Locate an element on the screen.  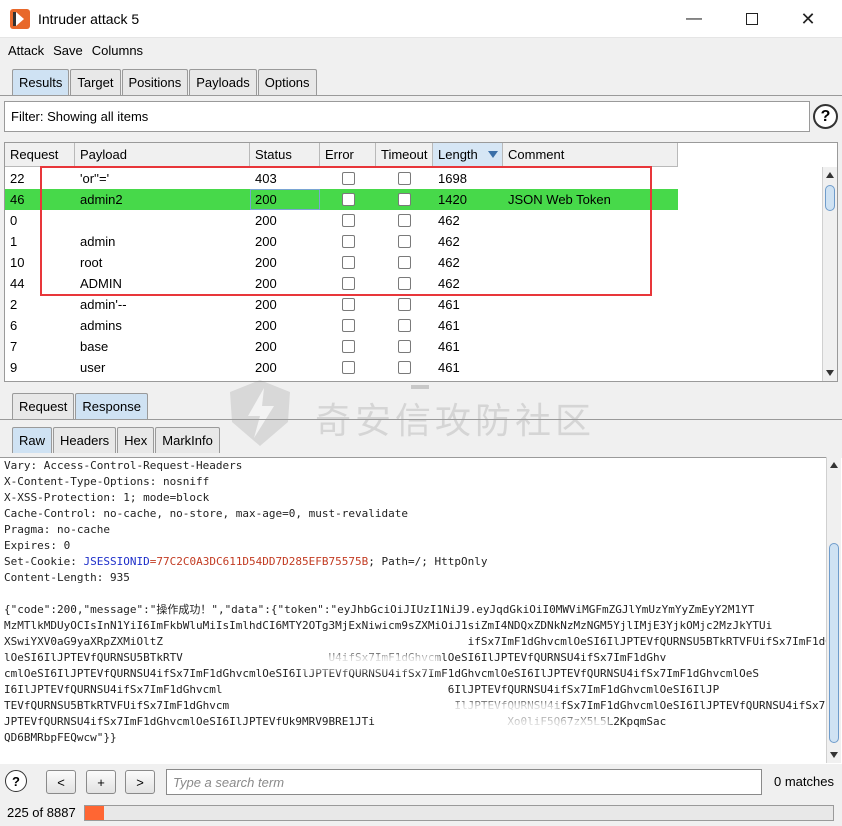
maximize-button is located at coordinates (752, 19).